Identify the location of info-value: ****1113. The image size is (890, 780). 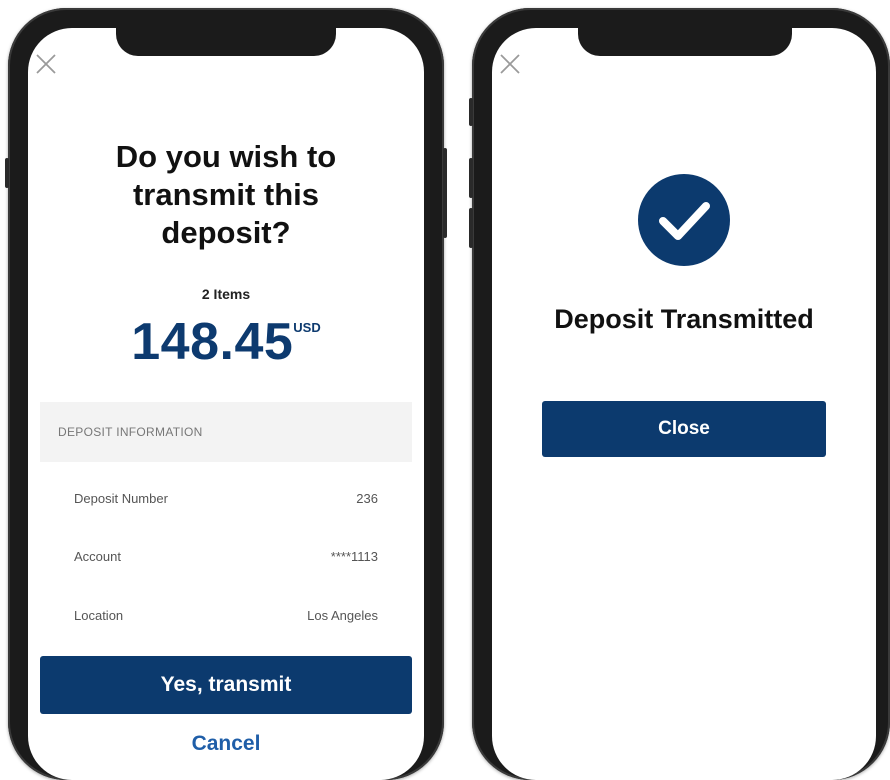
(354, 556).